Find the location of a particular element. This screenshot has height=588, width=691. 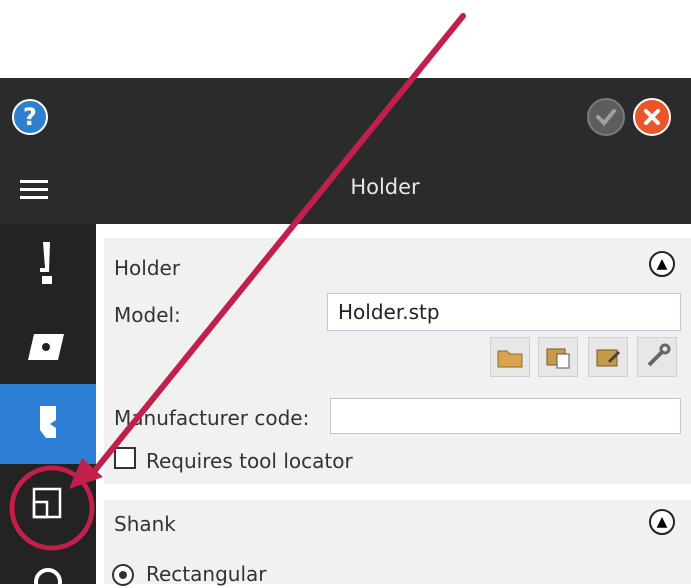

sidebar-item-settings is located at coordinates (48, 566).